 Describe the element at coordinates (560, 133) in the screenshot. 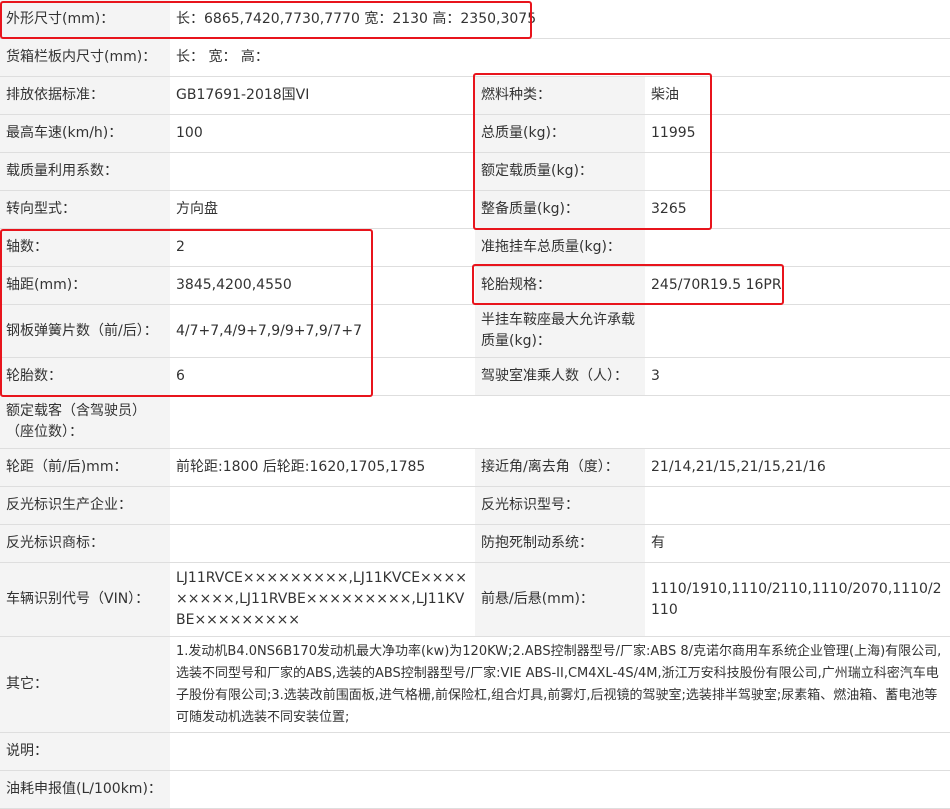

I see `field-label: 总质量(kg)：` at that location.